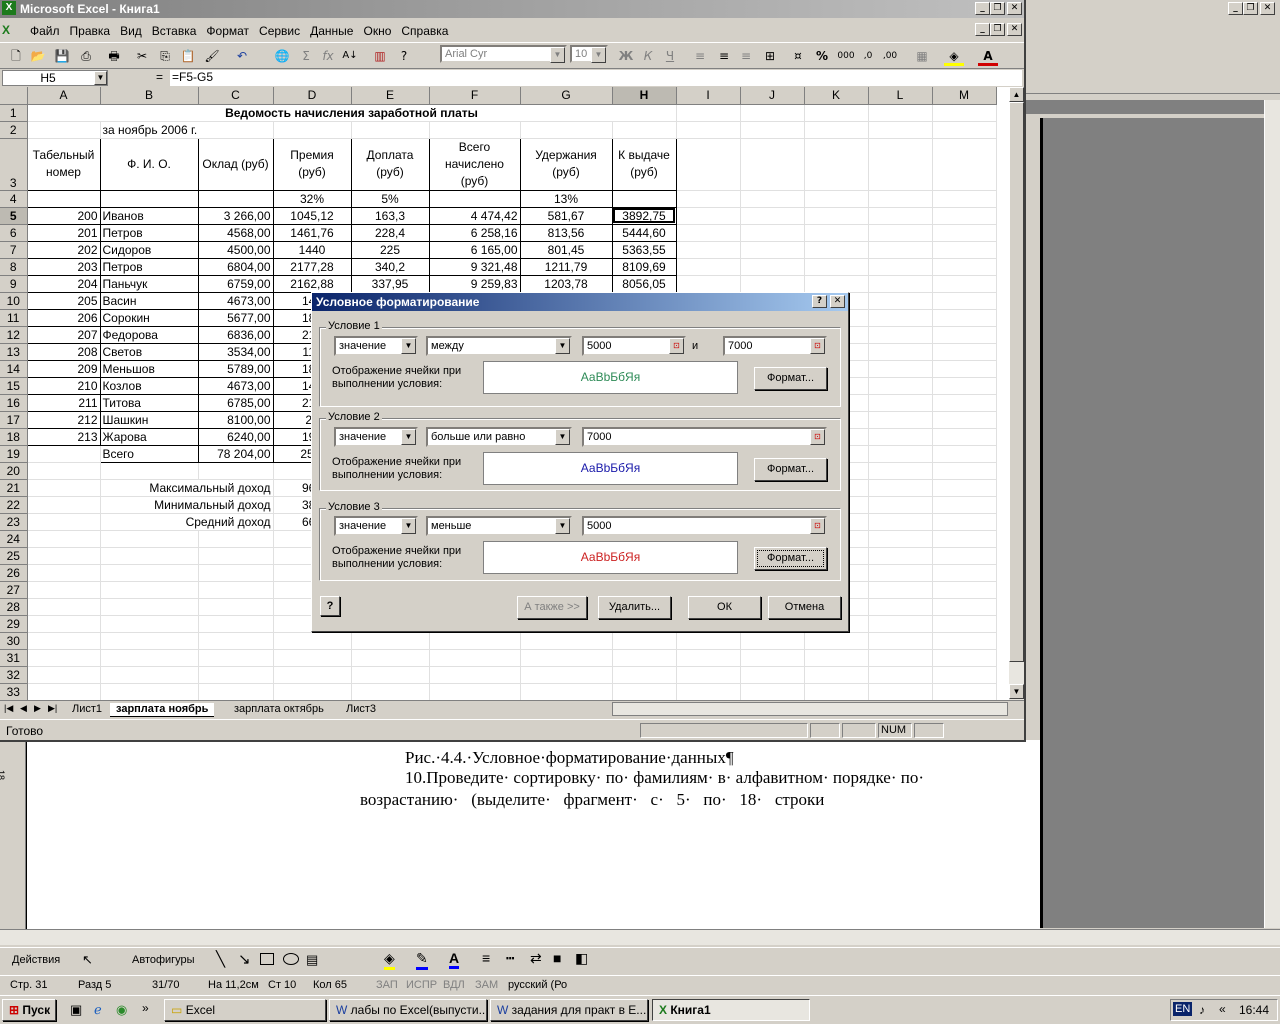  I want to click on font-color-icon: A, so click(454, 959).